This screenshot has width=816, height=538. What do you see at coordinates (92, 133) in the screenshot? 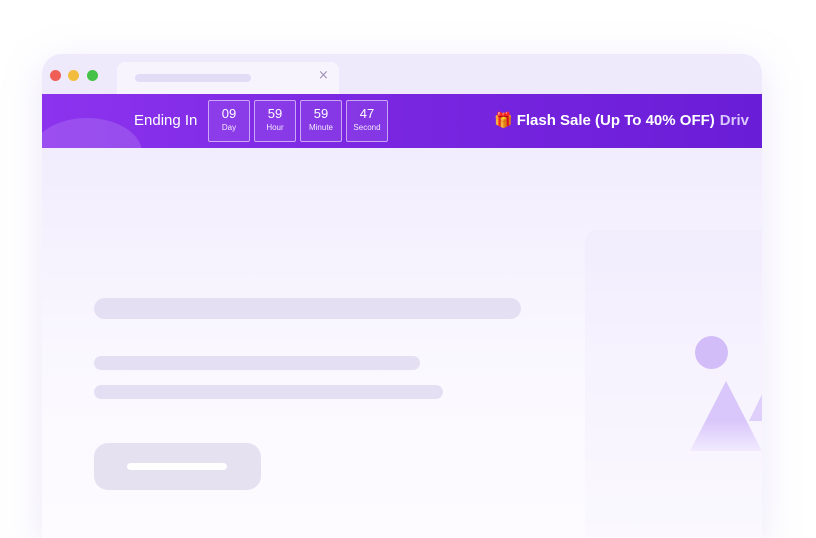
I see `decorative-blob` at bounding box center [92, 133].